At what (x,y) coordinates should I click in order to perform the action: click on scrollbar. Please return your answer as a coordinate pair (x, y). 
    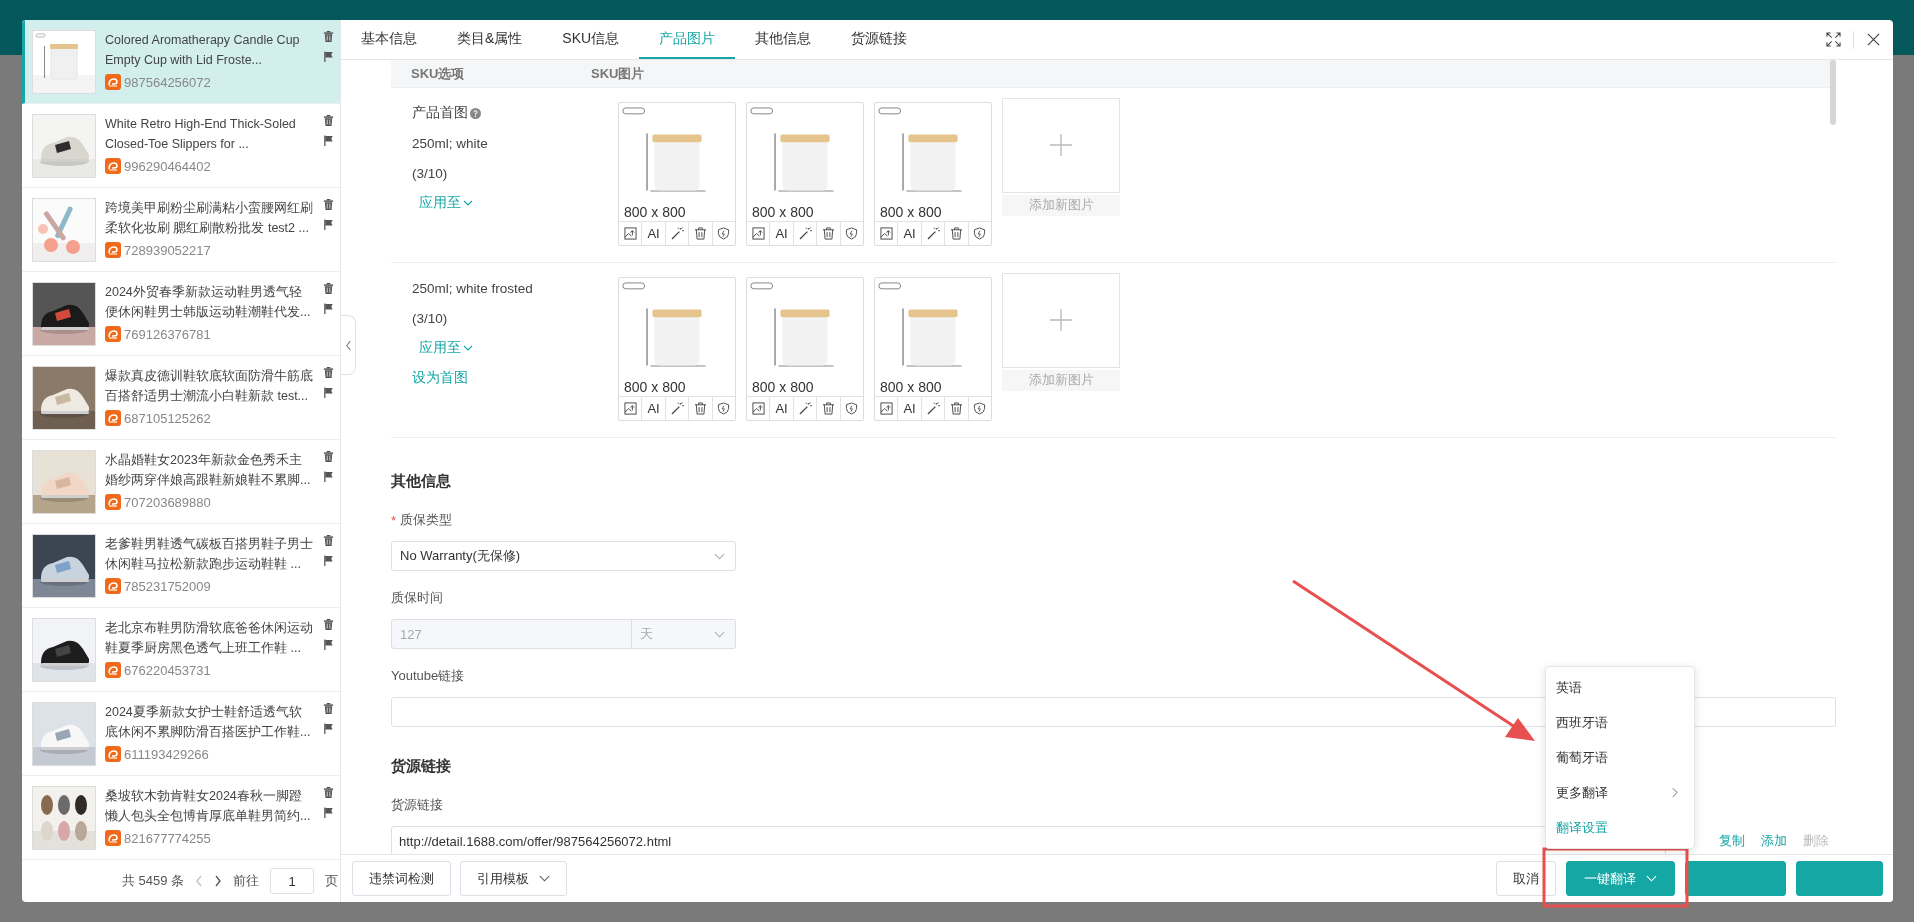
    Looking at the image, I should click on (1833, 92).